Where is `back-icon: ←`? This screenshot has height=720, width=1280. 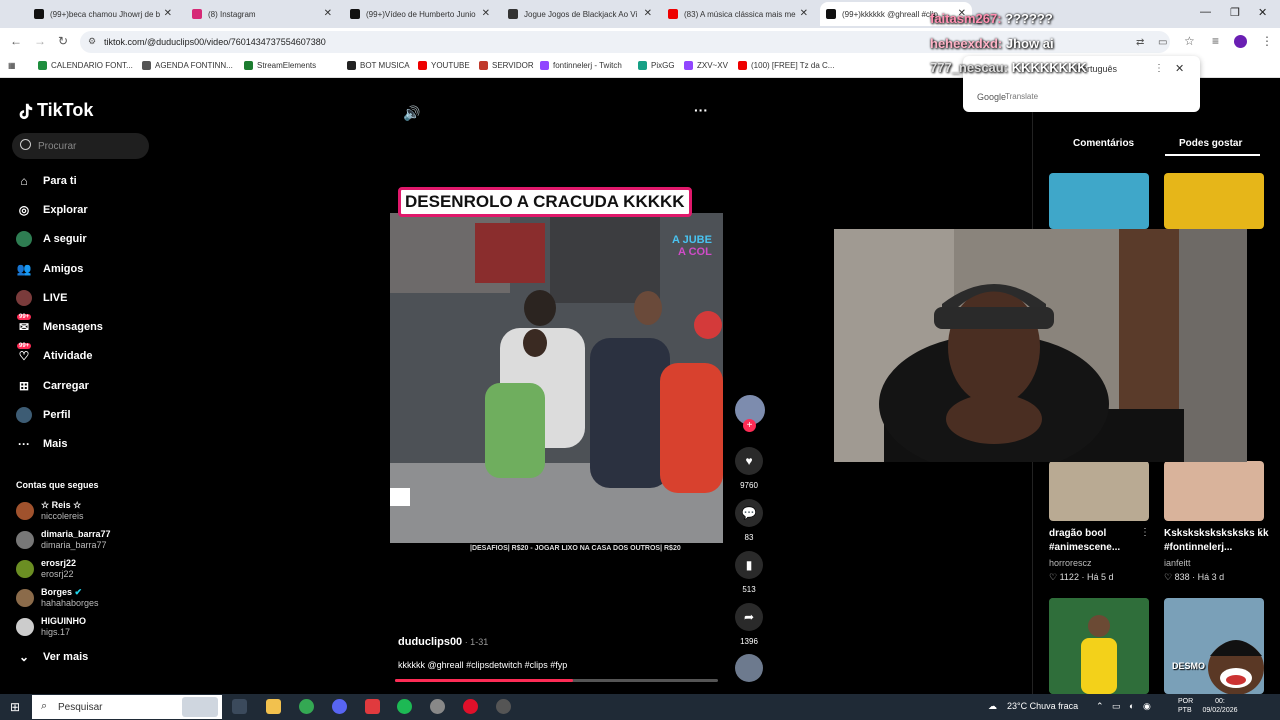
back-icon: ← is located at coordinates (16, 41).